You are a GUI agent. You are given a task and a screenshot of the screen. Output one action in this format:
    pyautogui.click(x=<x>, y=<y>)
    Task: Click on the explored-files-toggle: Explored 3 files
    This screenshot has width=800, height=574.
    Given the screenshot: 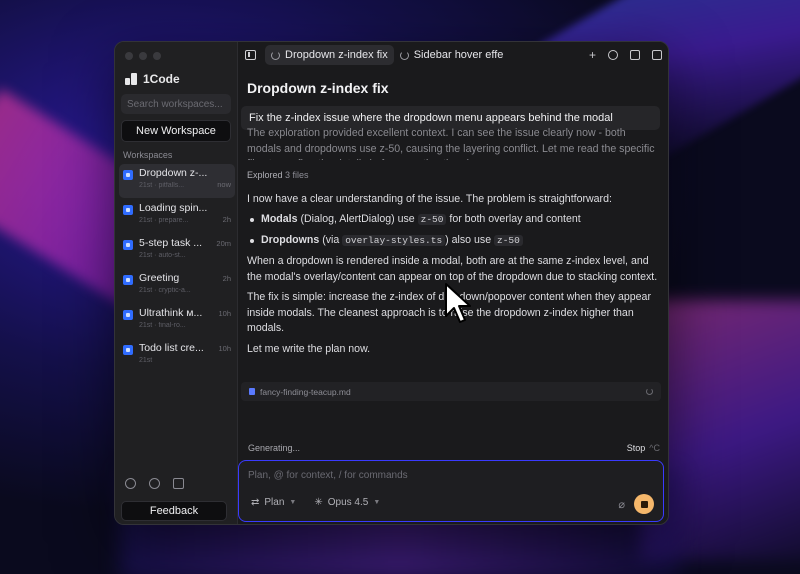 What is the action you would take?
    pyautogui.click(x=453, y=176)
    